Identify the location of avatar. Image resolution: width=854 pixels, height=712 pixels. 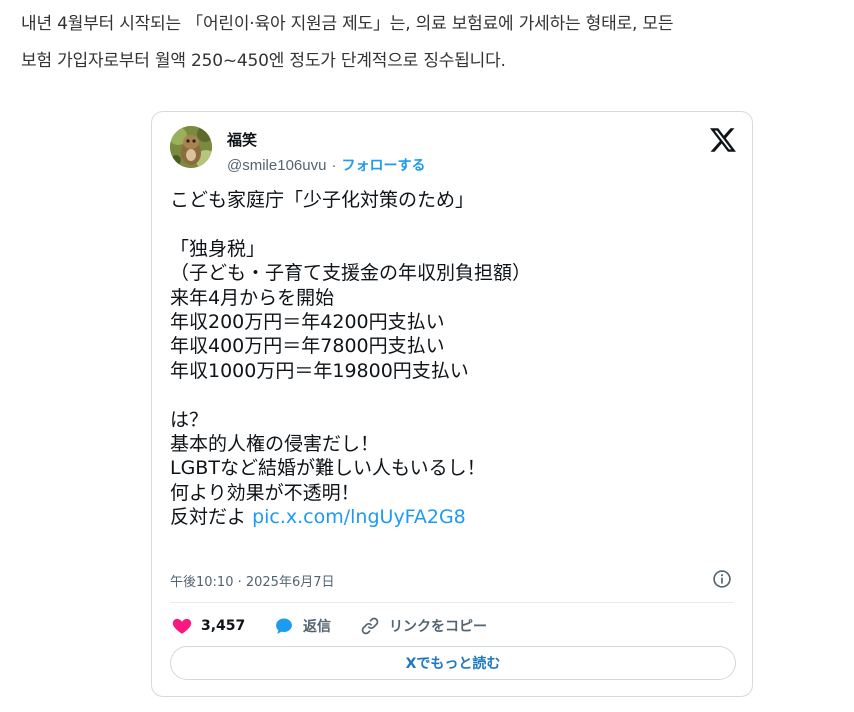
(191, 147).